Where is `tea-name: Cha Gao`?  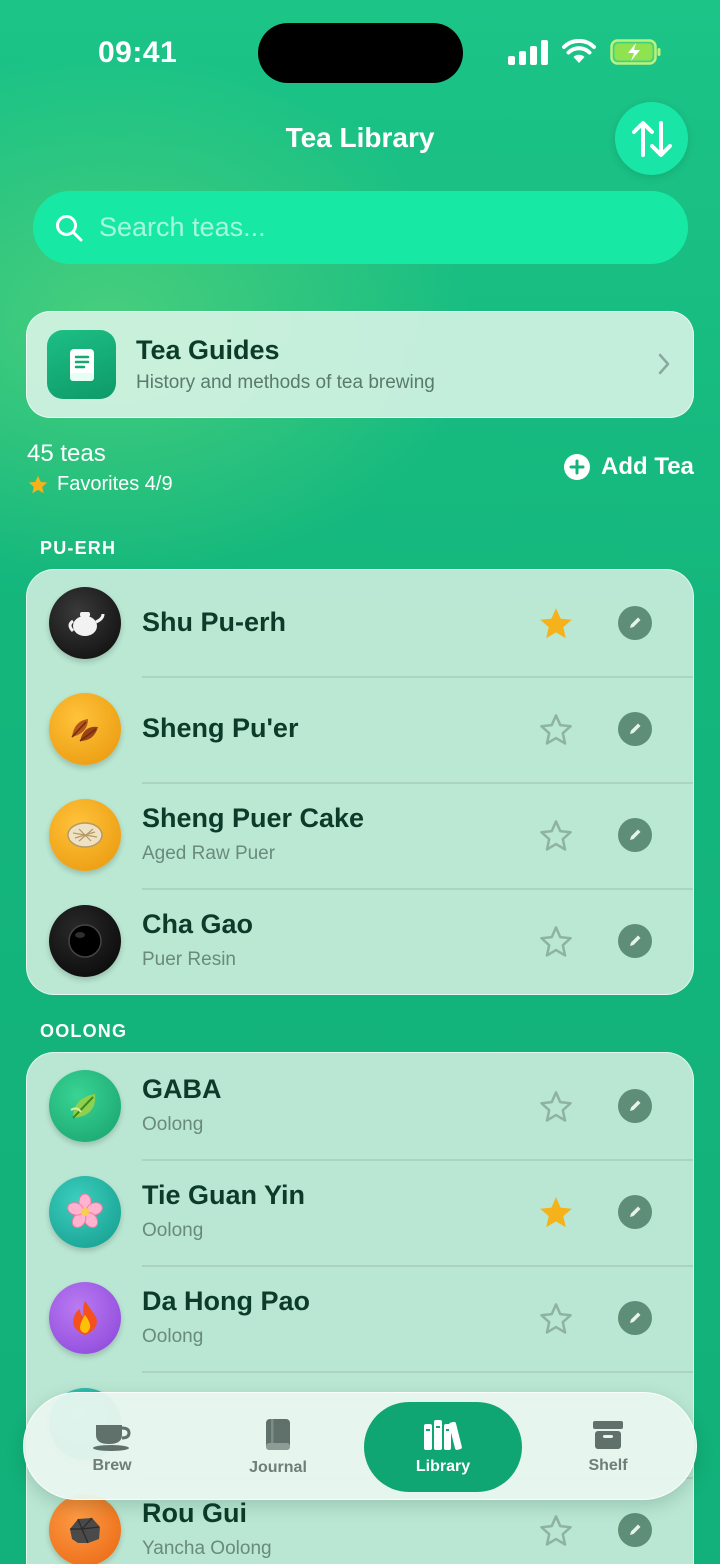
tea-name: Cha Gao is located at coordinates (198, 924).